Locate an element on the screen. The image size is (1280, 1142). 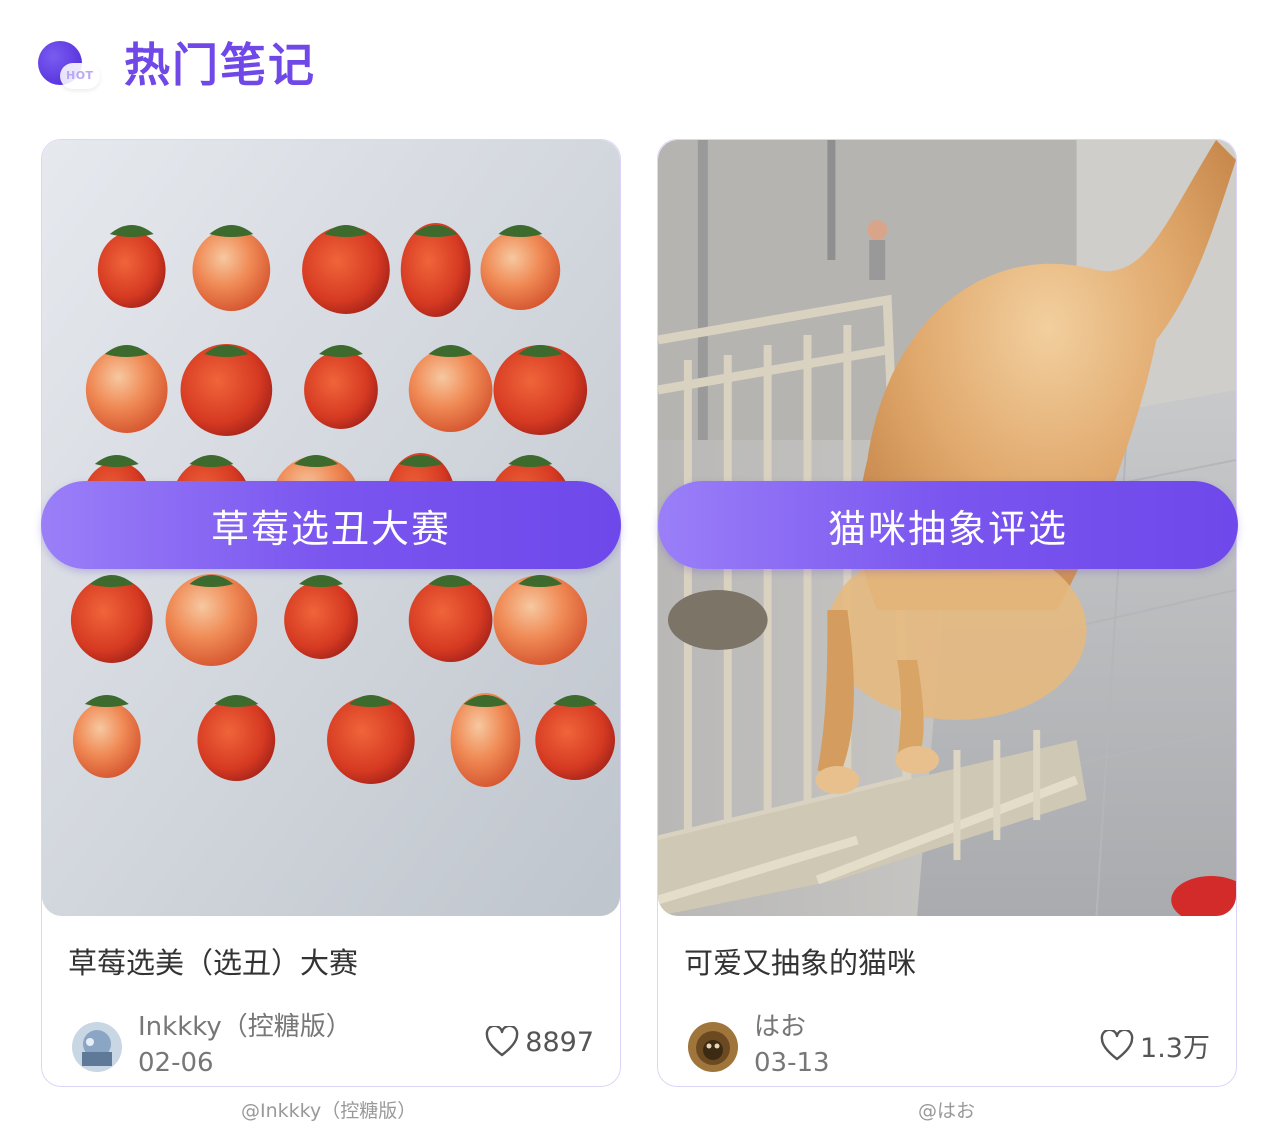
author-name: Inkkky（控糖版） is located at coordinates (245, 1024).